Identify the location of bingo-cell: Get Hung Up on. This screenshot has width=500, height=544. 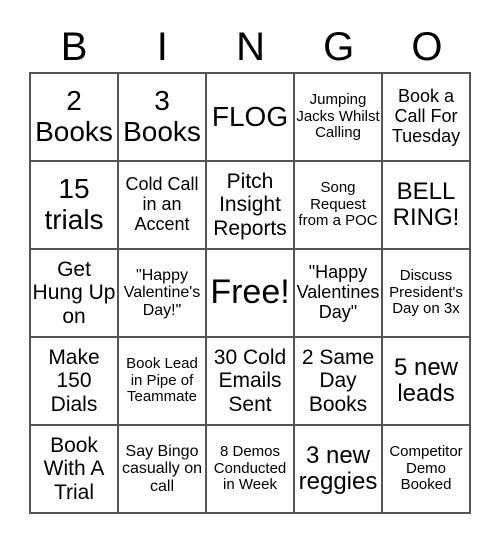
(74, 293).